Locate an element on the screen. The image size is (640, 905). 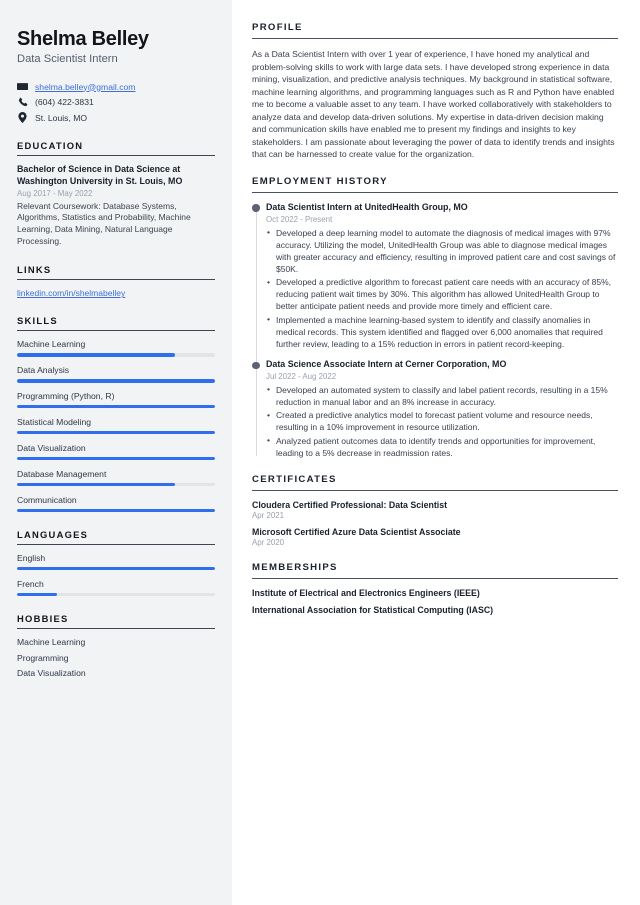
section-heading-education: EDUCATION is located at coordinates (116, 148).